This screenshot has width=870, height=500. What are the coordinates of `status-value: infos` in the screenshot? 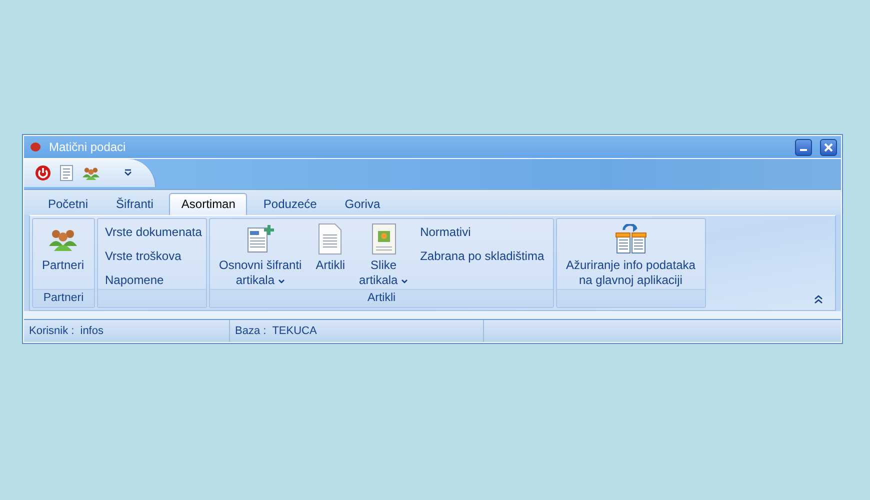 It's located at (92, 331).